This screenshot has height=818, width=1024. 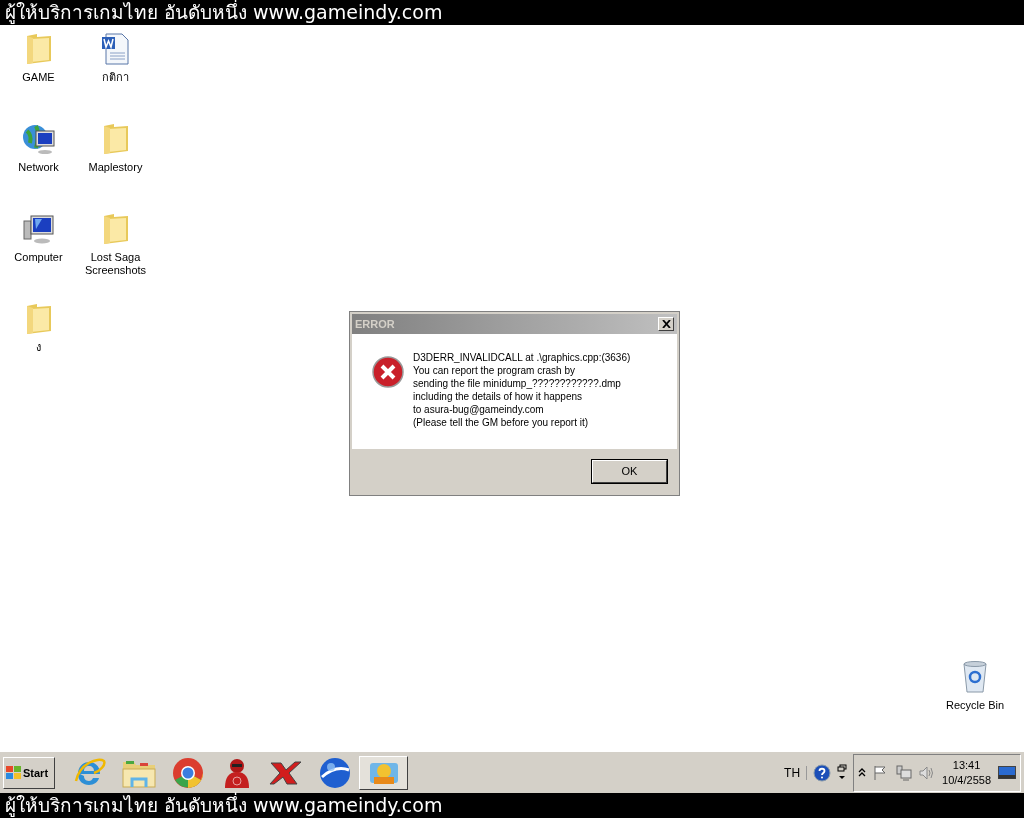 What do you see at coordinates (383, 772) in the screenshot?
I see `taskbar-button` at bounding box center [383, 772].